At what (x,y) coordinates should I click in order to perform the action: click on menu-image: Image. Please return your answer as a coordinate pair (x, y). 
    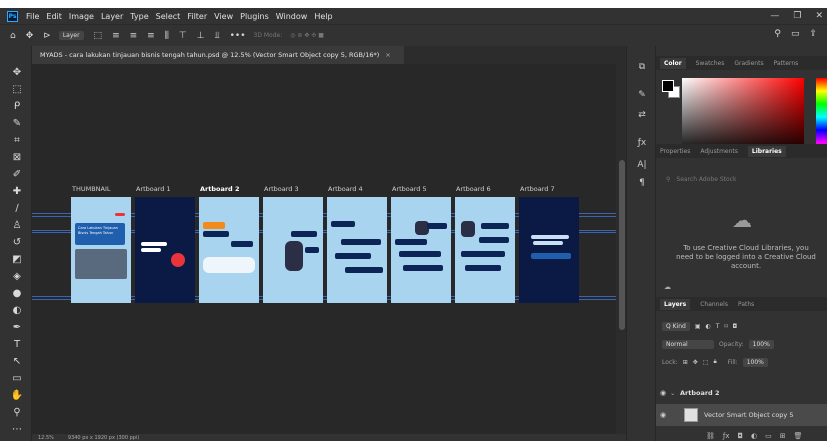
    Looking at the image, I should click on (81, 16).